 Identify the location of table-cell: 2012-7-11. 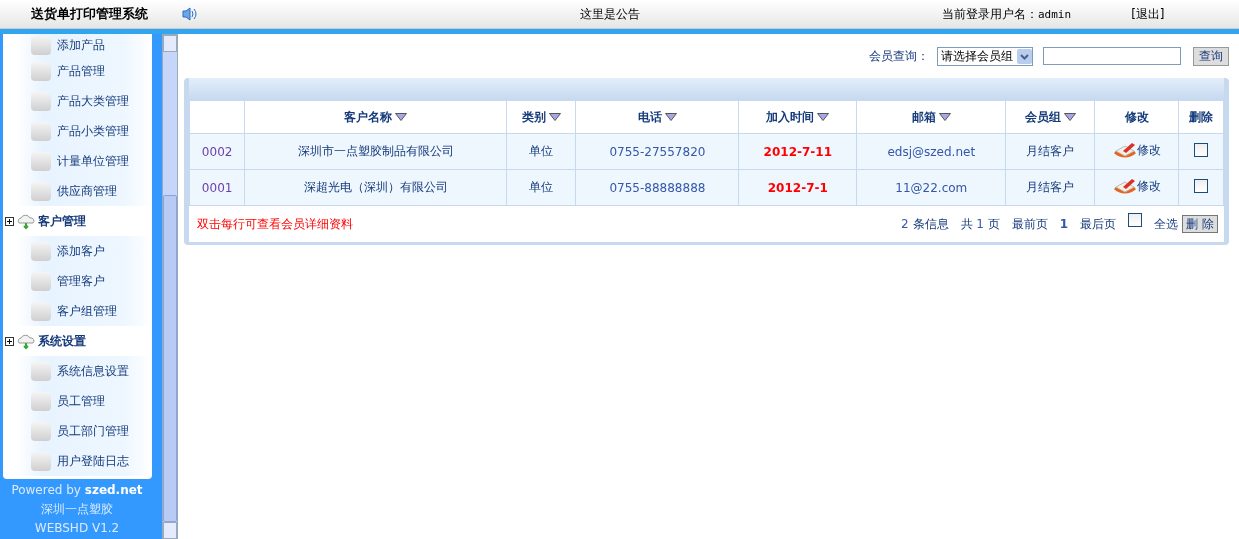
(797, 151).